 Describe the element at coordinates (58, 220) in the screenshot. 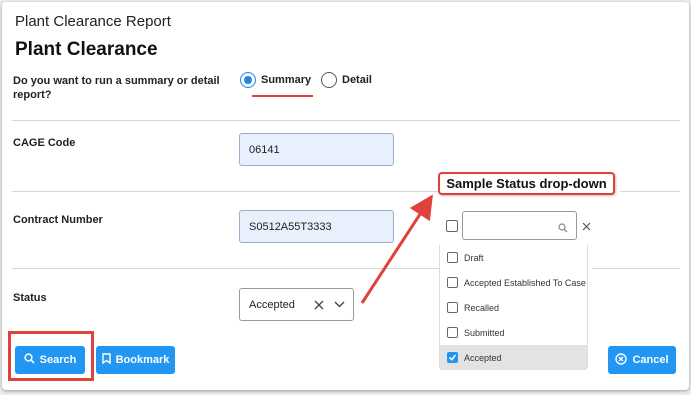

I see `contract-number-label: Contract Number` at that location.